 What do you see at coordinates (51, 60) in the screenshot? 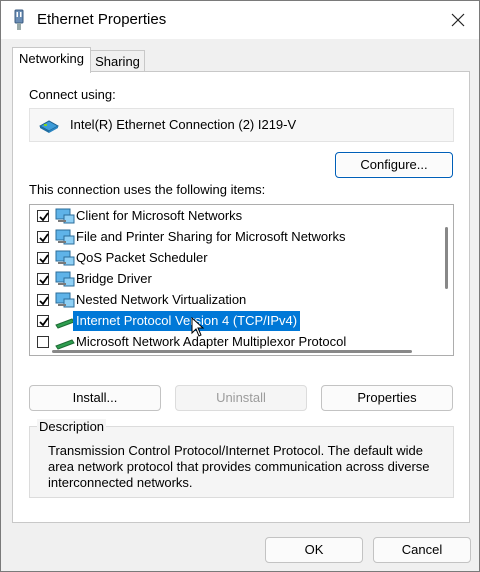
I see `tab-networking: Networking` at bounding box center [51, 60].